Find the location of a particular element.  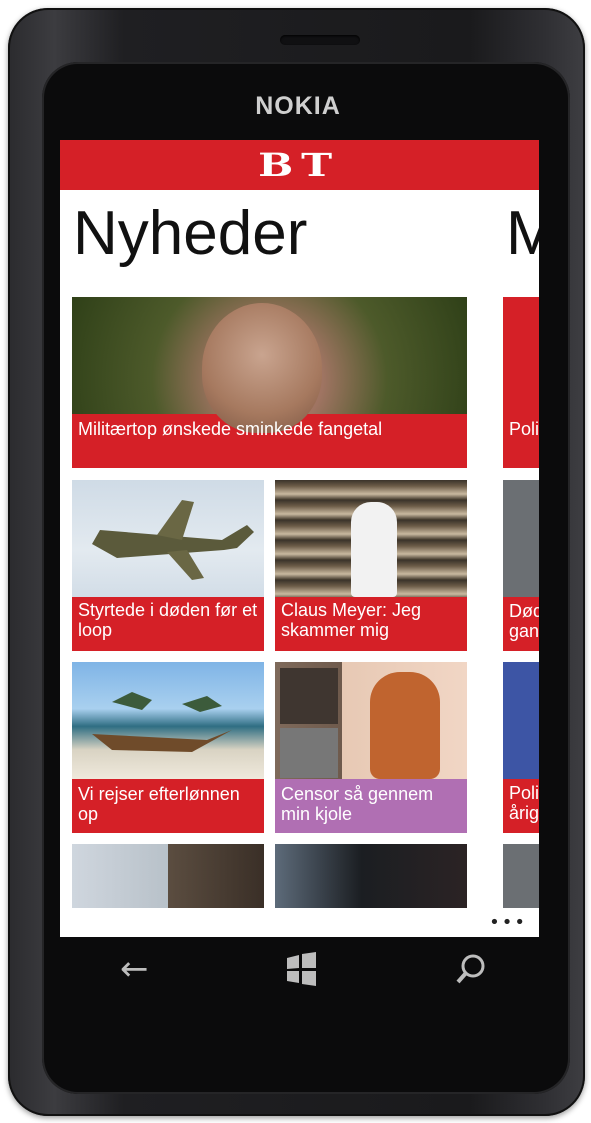

peek-caption: Død gan is located at coordinates (524, 621).